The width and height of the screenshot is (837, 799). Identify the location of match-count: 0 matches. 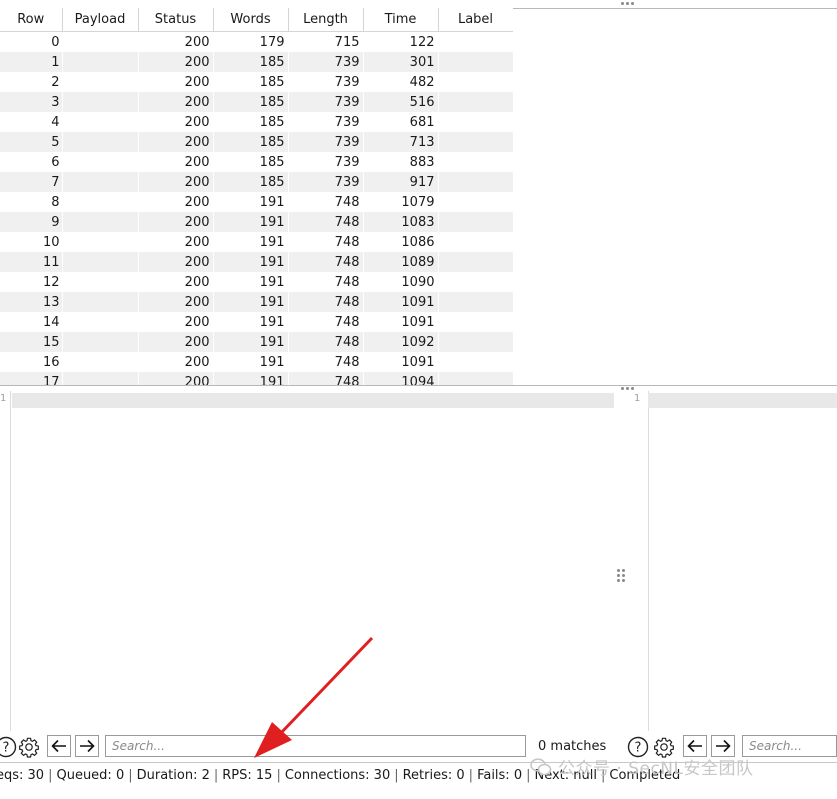
(572, 746).